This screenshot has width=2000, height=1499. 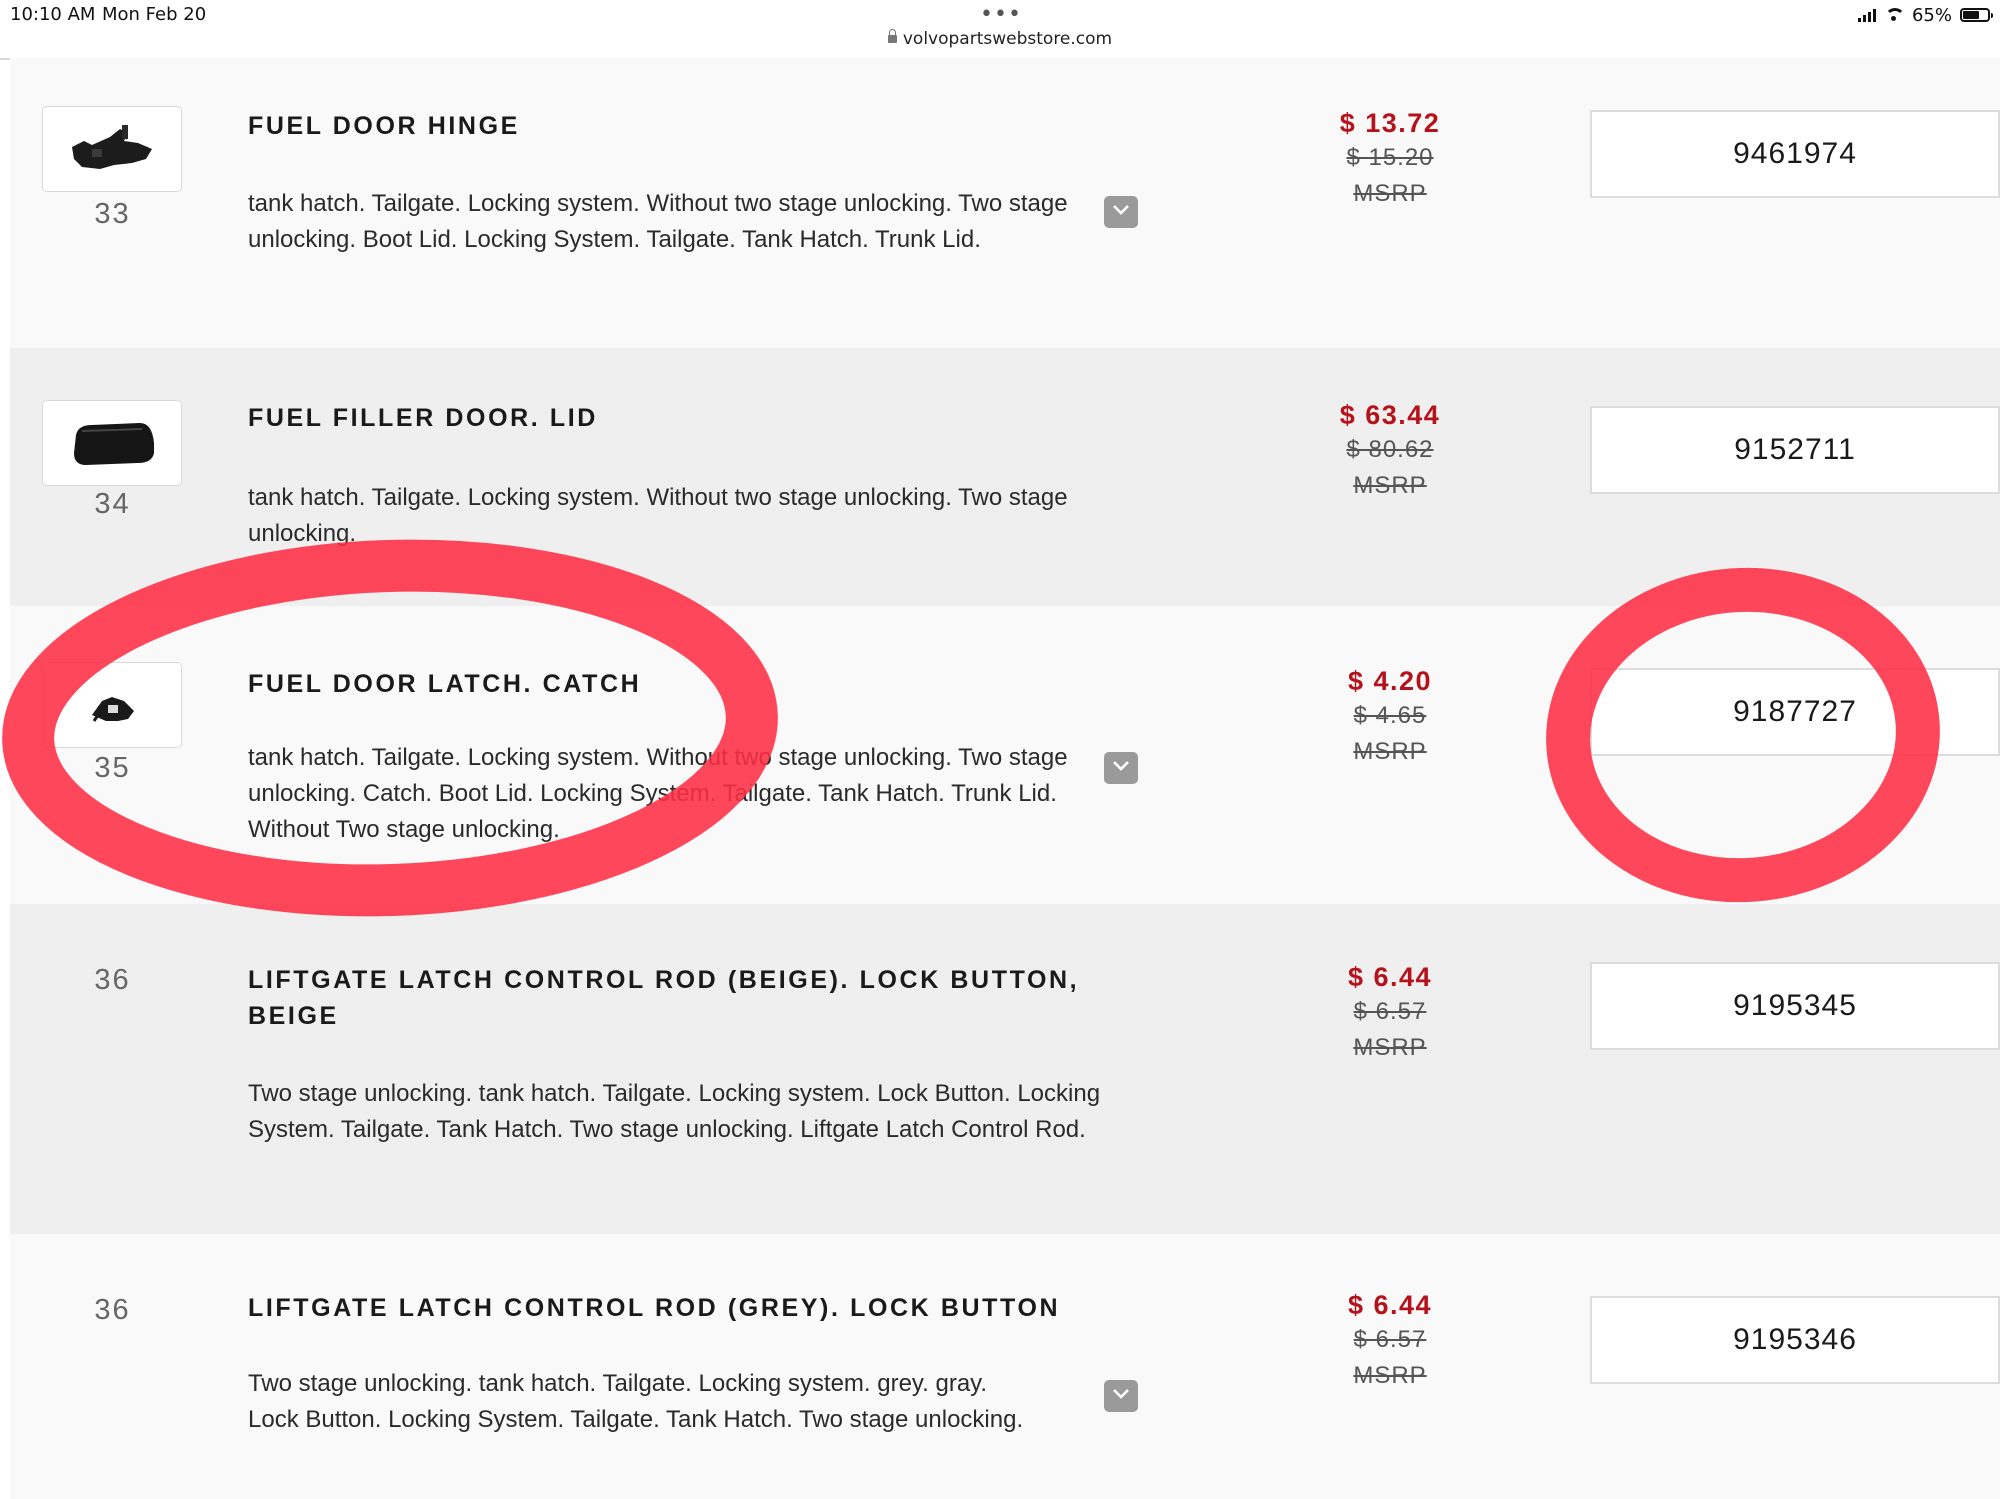 What do you see at coordinates (668, 418) in the screenshot?
I see `part-title: FUEL FILLER DOOR. LID` at bounding box center [668, 418].